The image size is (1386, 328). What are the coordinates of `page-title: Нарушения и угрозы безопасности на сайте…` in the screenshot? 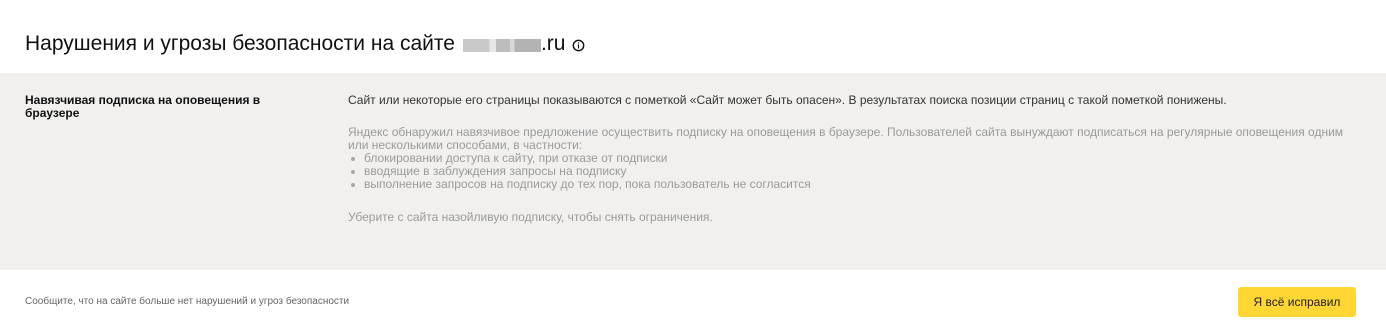 It's located at (305, 44).